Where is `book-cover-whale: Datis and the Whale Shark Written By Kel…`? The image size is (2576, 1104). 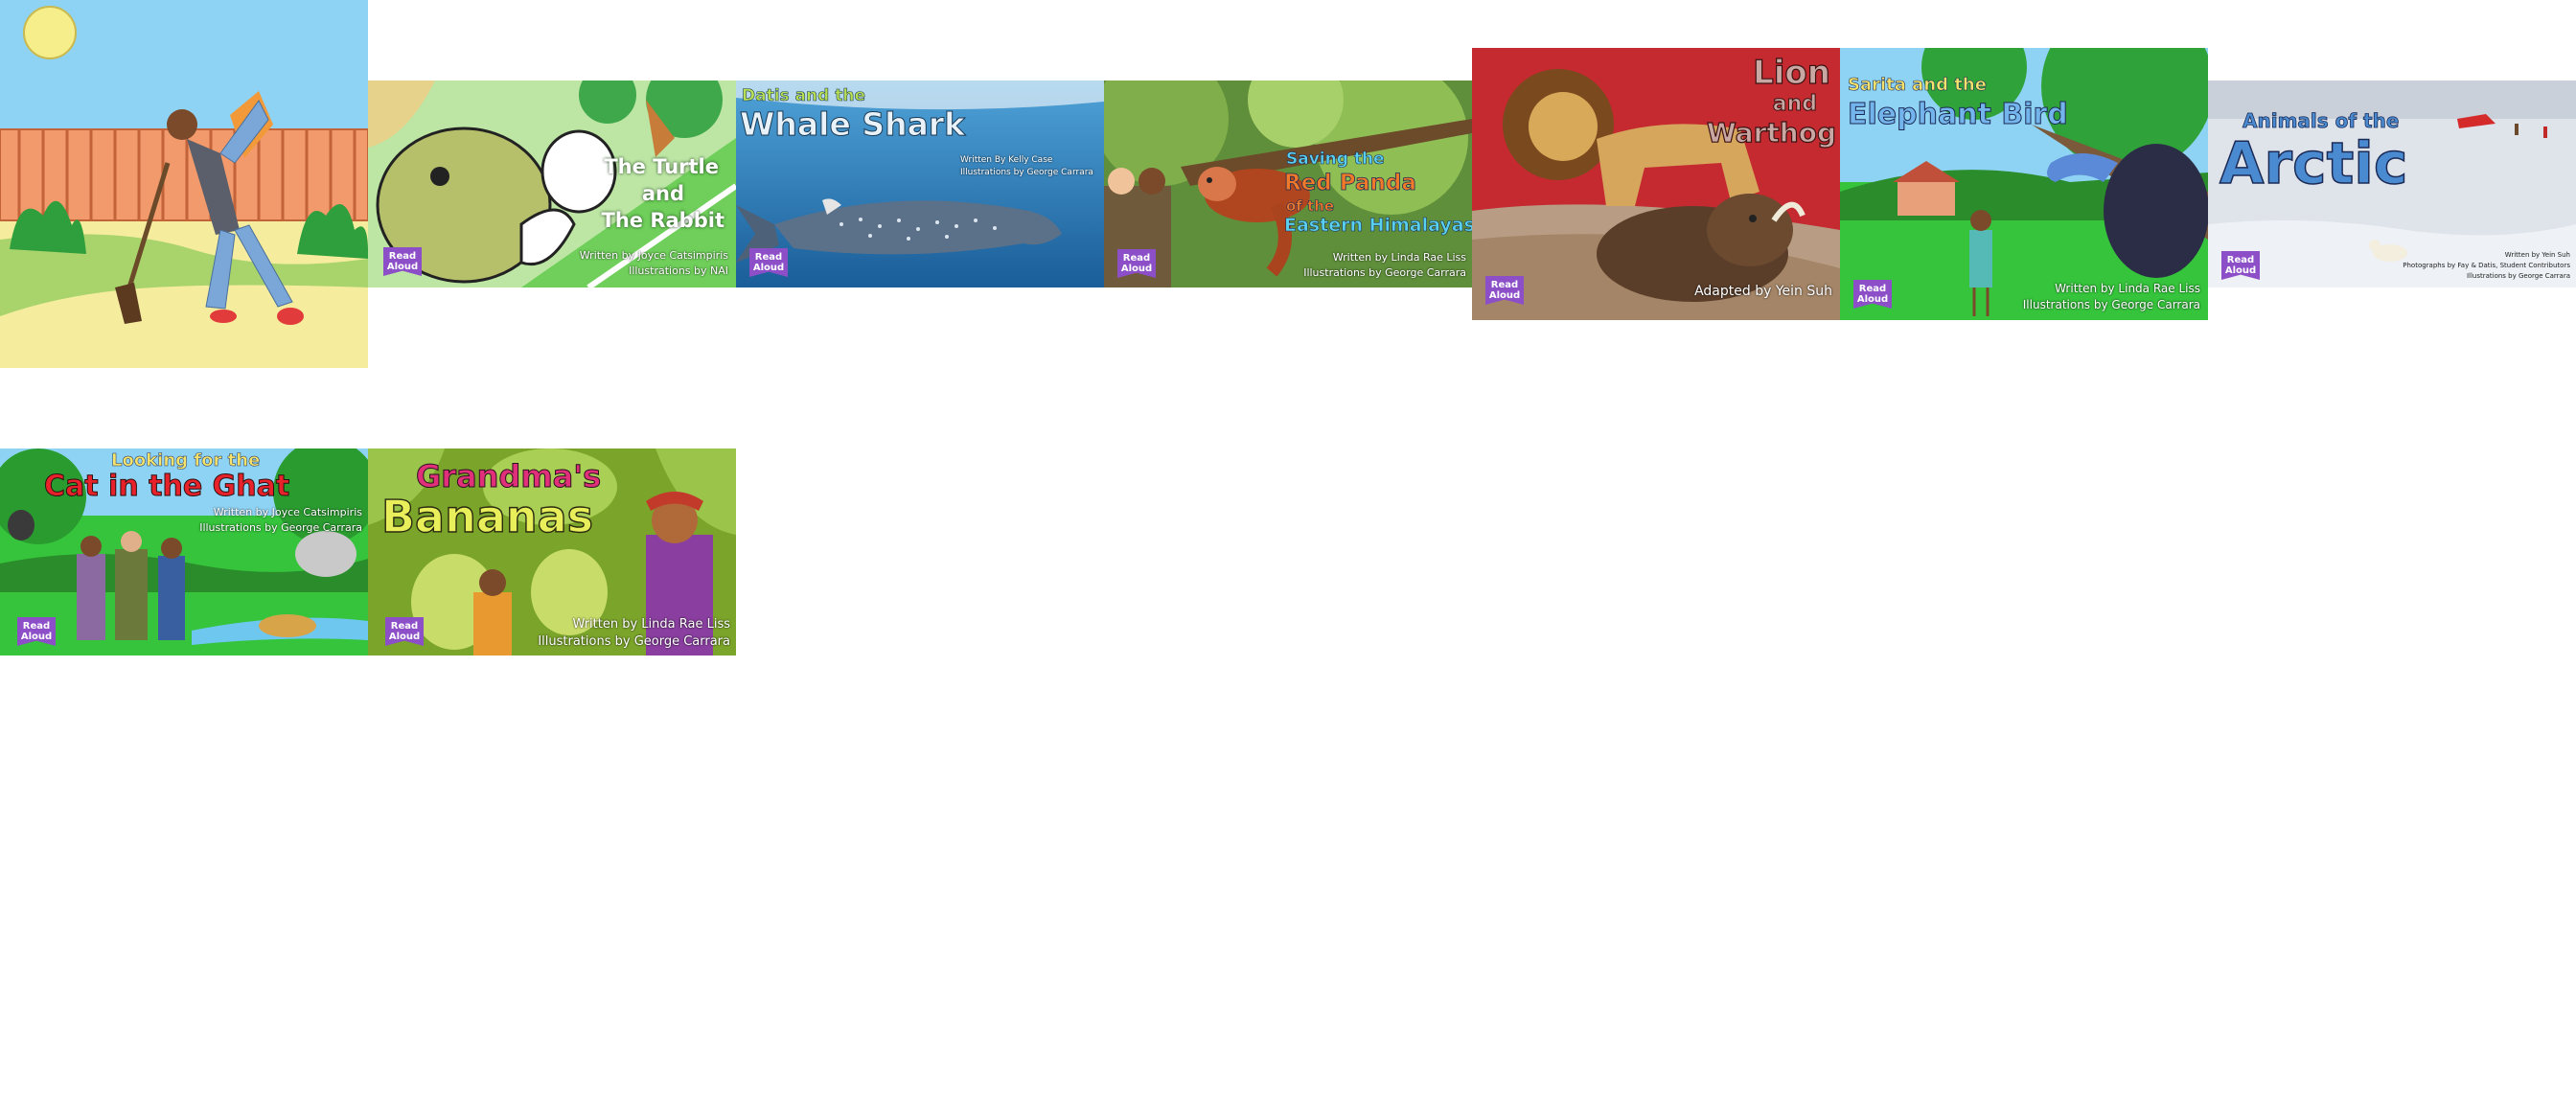 book-cover-whale: Datis and the Whale Shark Written By Kel… is located at coordinates (920, 184).